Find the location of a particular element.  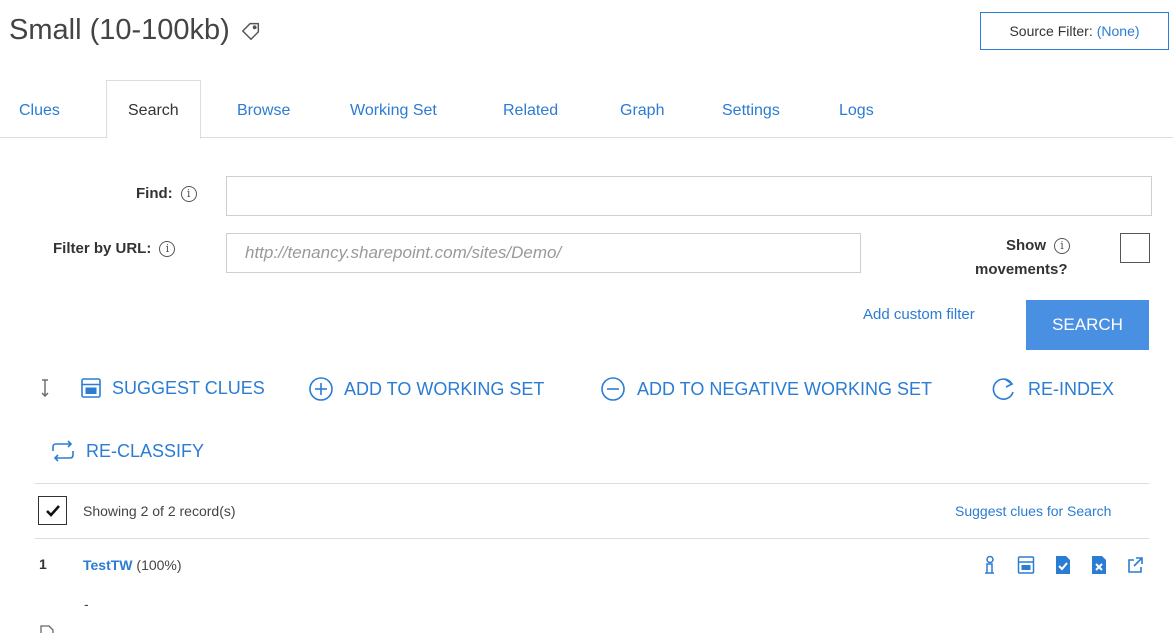

result-snippet: - is located at coordinates (86, 604).